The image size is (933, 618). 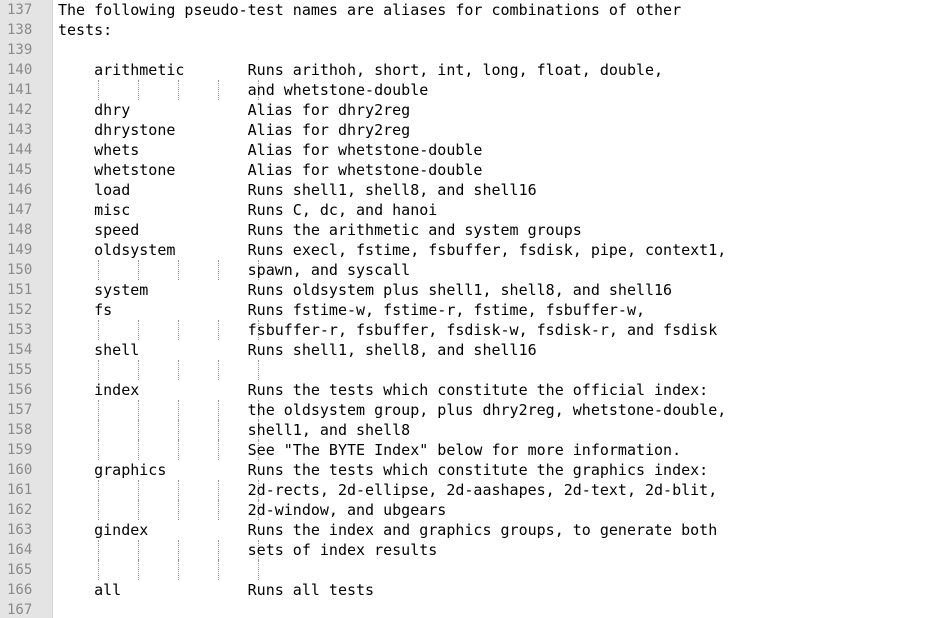 What do you see at coordinates (20, 610) in the screenshot?
I see `line-number: 167` at bounding box center [20, 610].